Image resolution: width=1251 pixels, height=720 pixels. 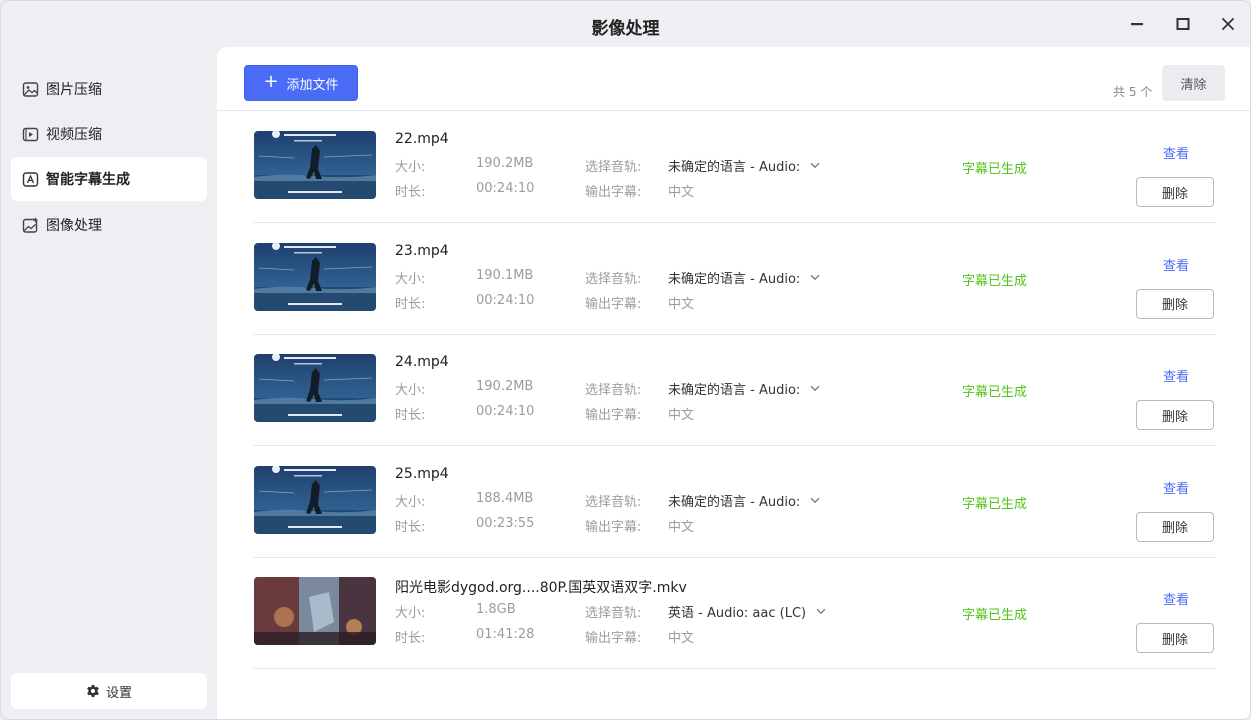 I want to click on minimize-icon, so click(x=1137, y=24).